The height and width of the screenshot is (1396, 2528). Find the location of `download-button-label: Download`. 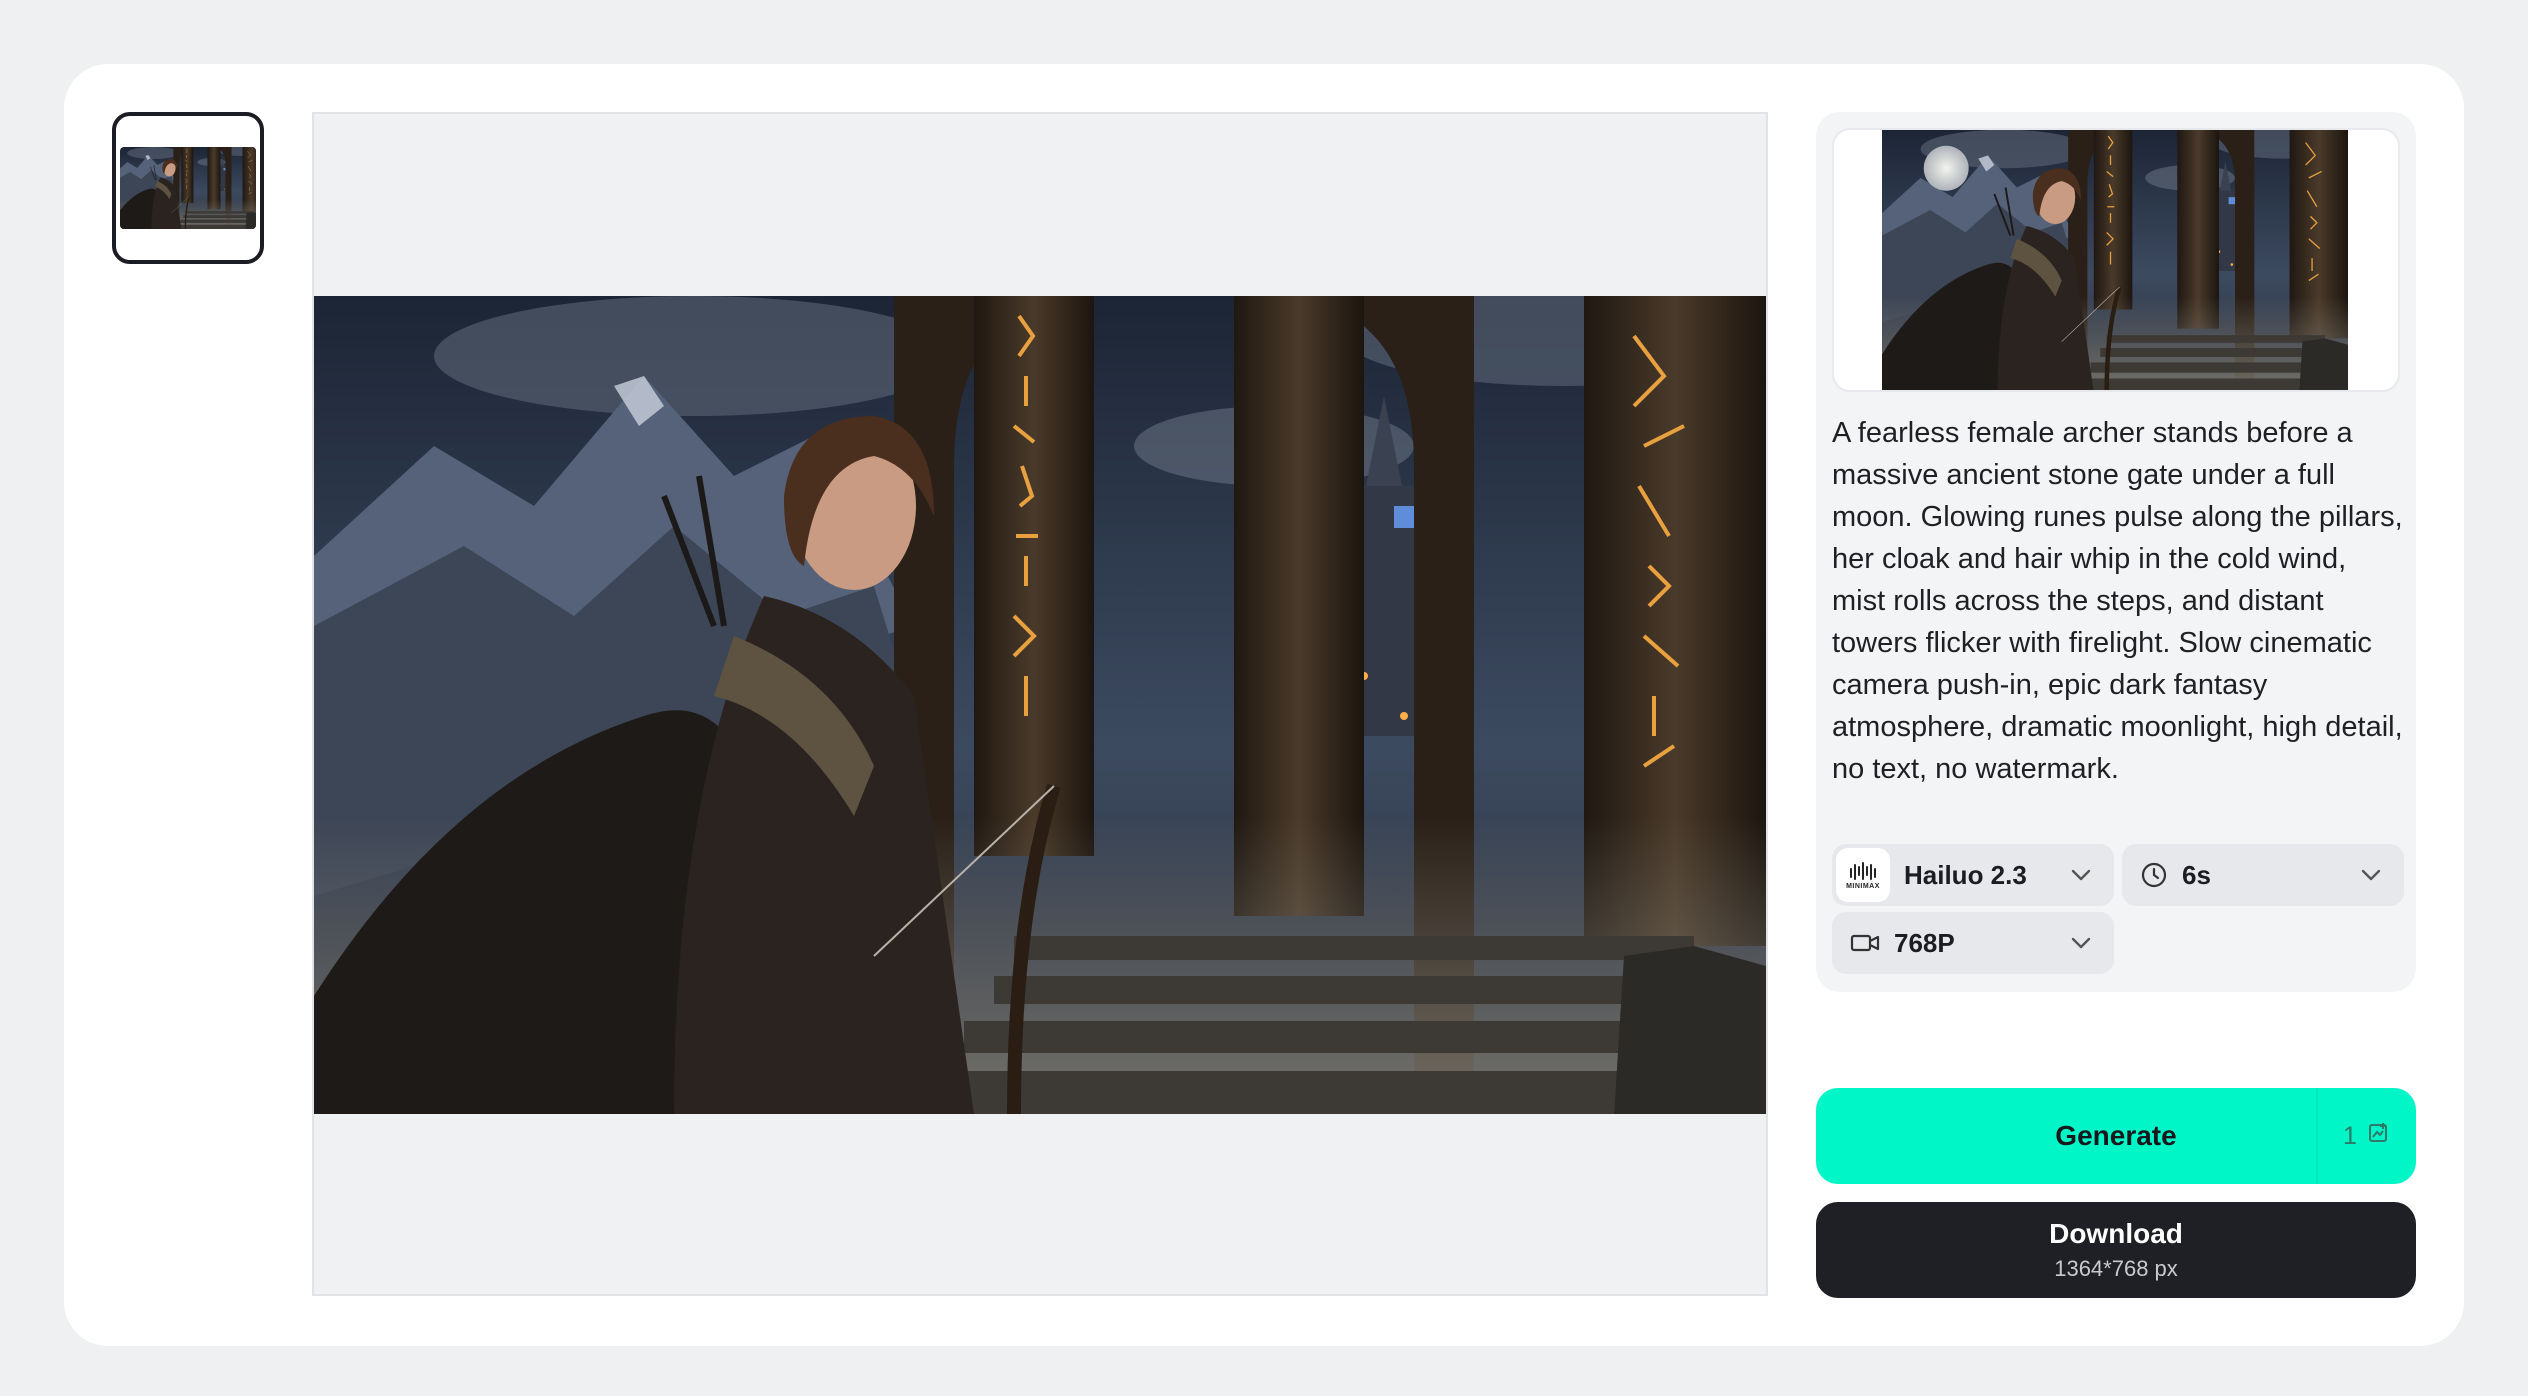

download-button-label: Download is located at coordinates (2116, 1233).